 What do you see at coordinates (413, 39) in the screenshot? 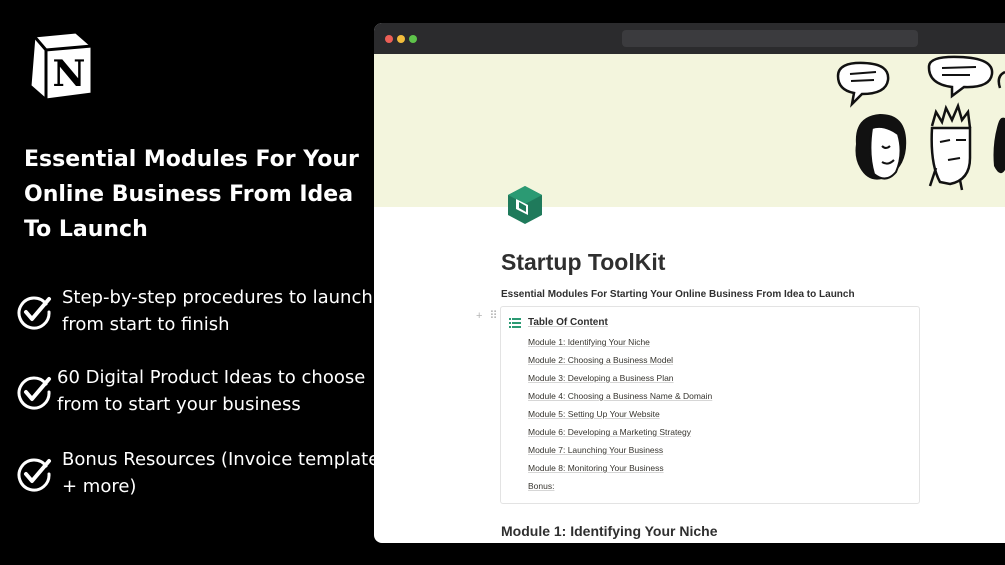
I see `maximize-window-button` at bounding box center [413, 39].